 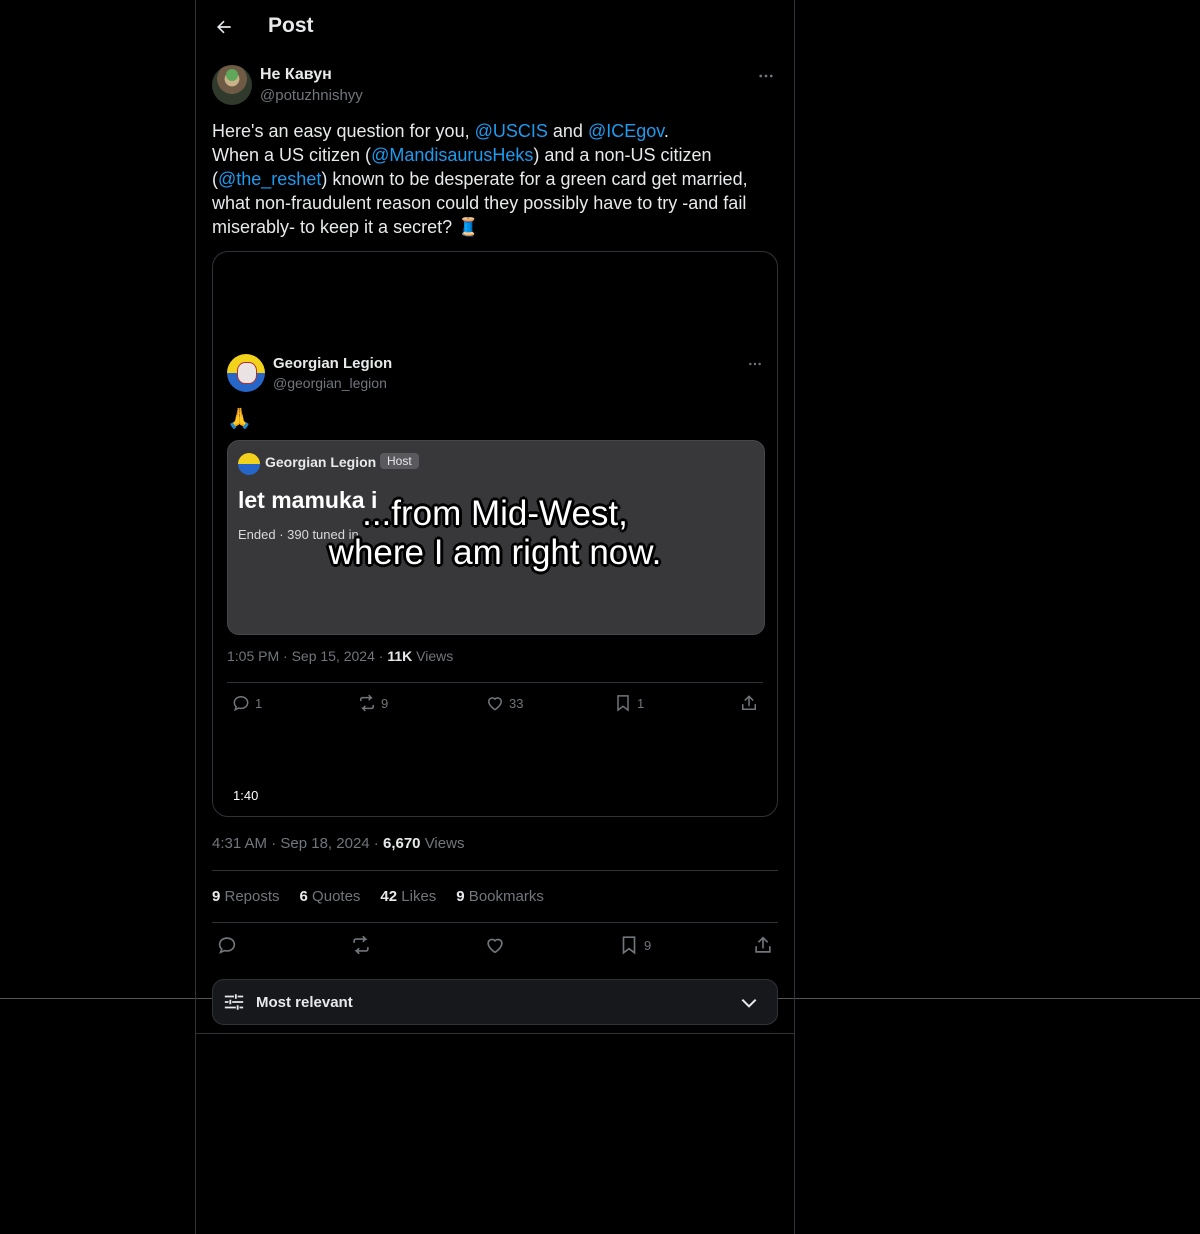 I want to click on page-header: Post, so click(x=495, y=27).